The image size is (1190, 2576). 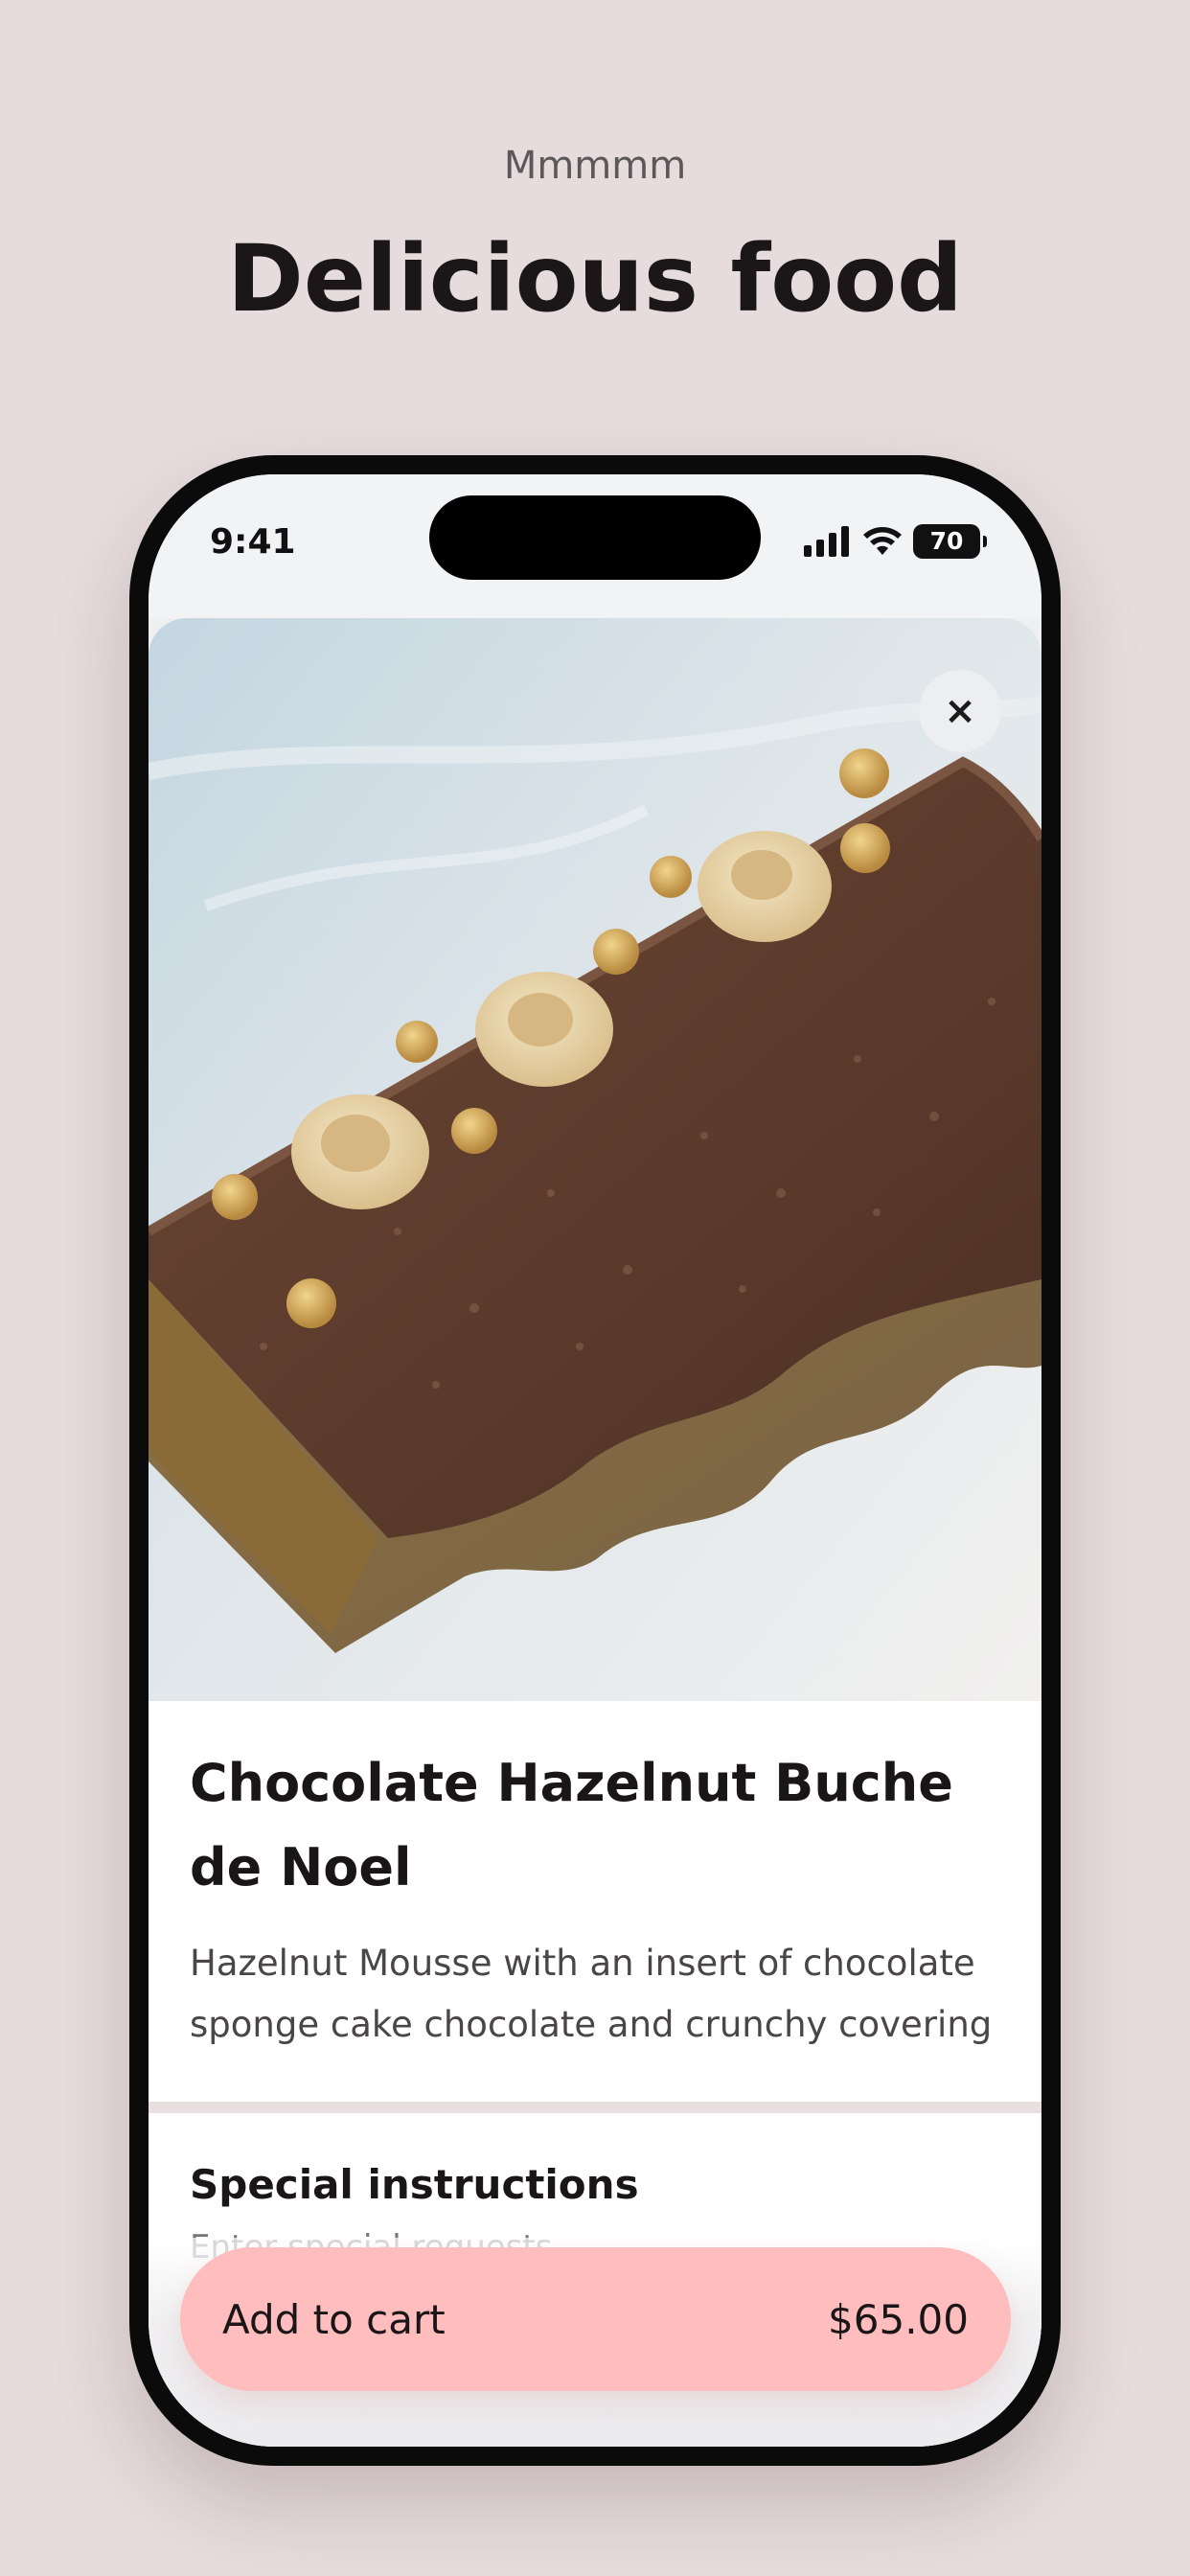 I want to click on status-time: 9:41, so click(x=253, y=542).